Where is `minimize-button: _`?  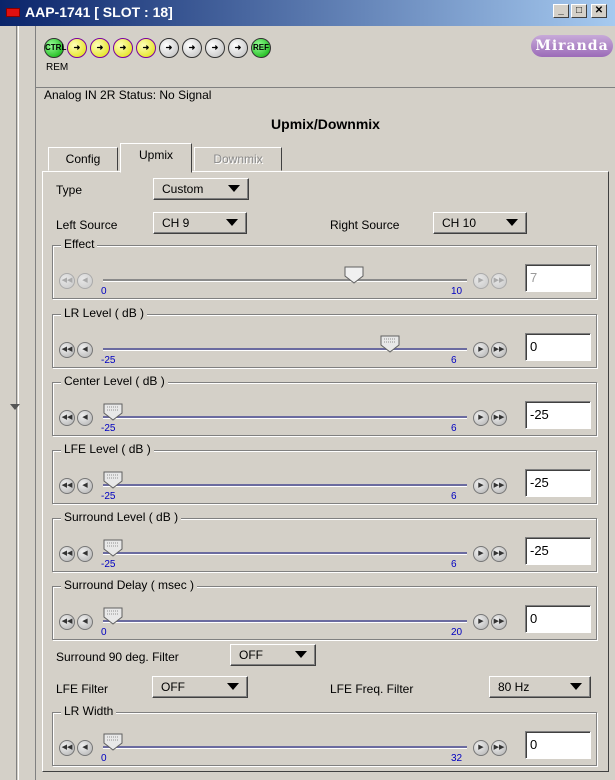
minimize-button: _ is located at coordinates (561, 11).